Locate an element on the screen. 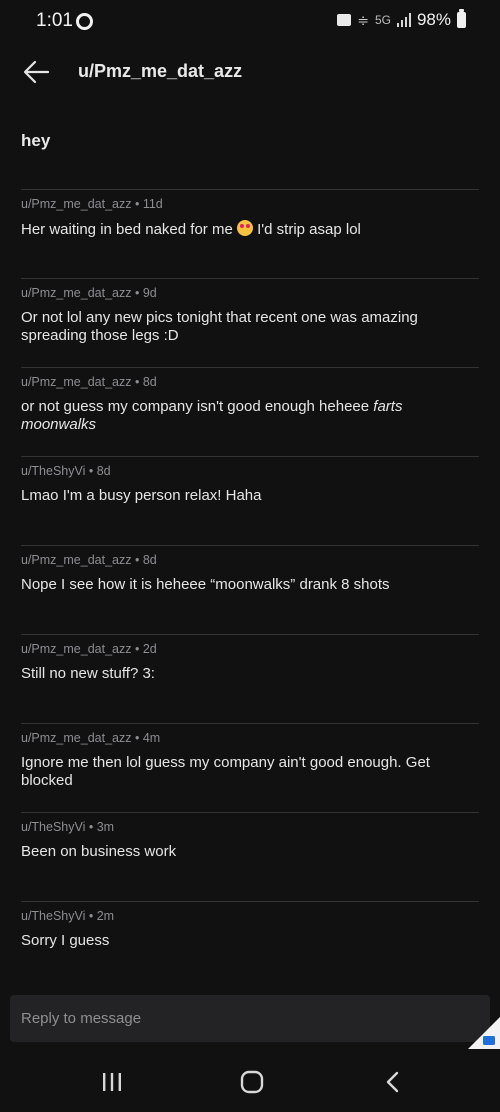 The height and width of the screenshot is (1112, 500). reply-input: Reply to message is located at coordinates (250, 1018).